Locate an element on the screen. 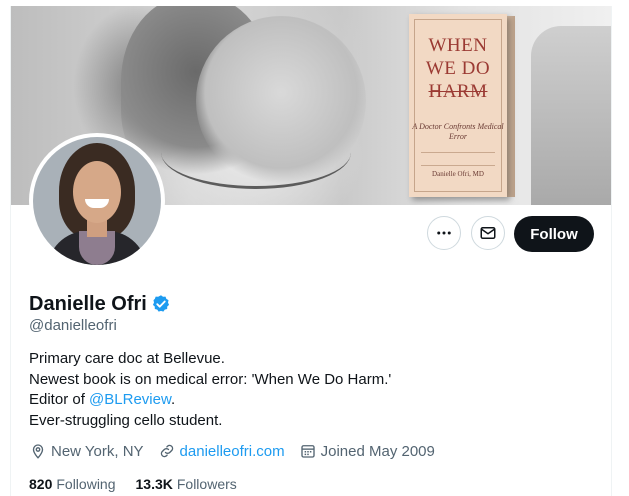  joined-text: Joined May 2009 is located at coordinates (377, 451).